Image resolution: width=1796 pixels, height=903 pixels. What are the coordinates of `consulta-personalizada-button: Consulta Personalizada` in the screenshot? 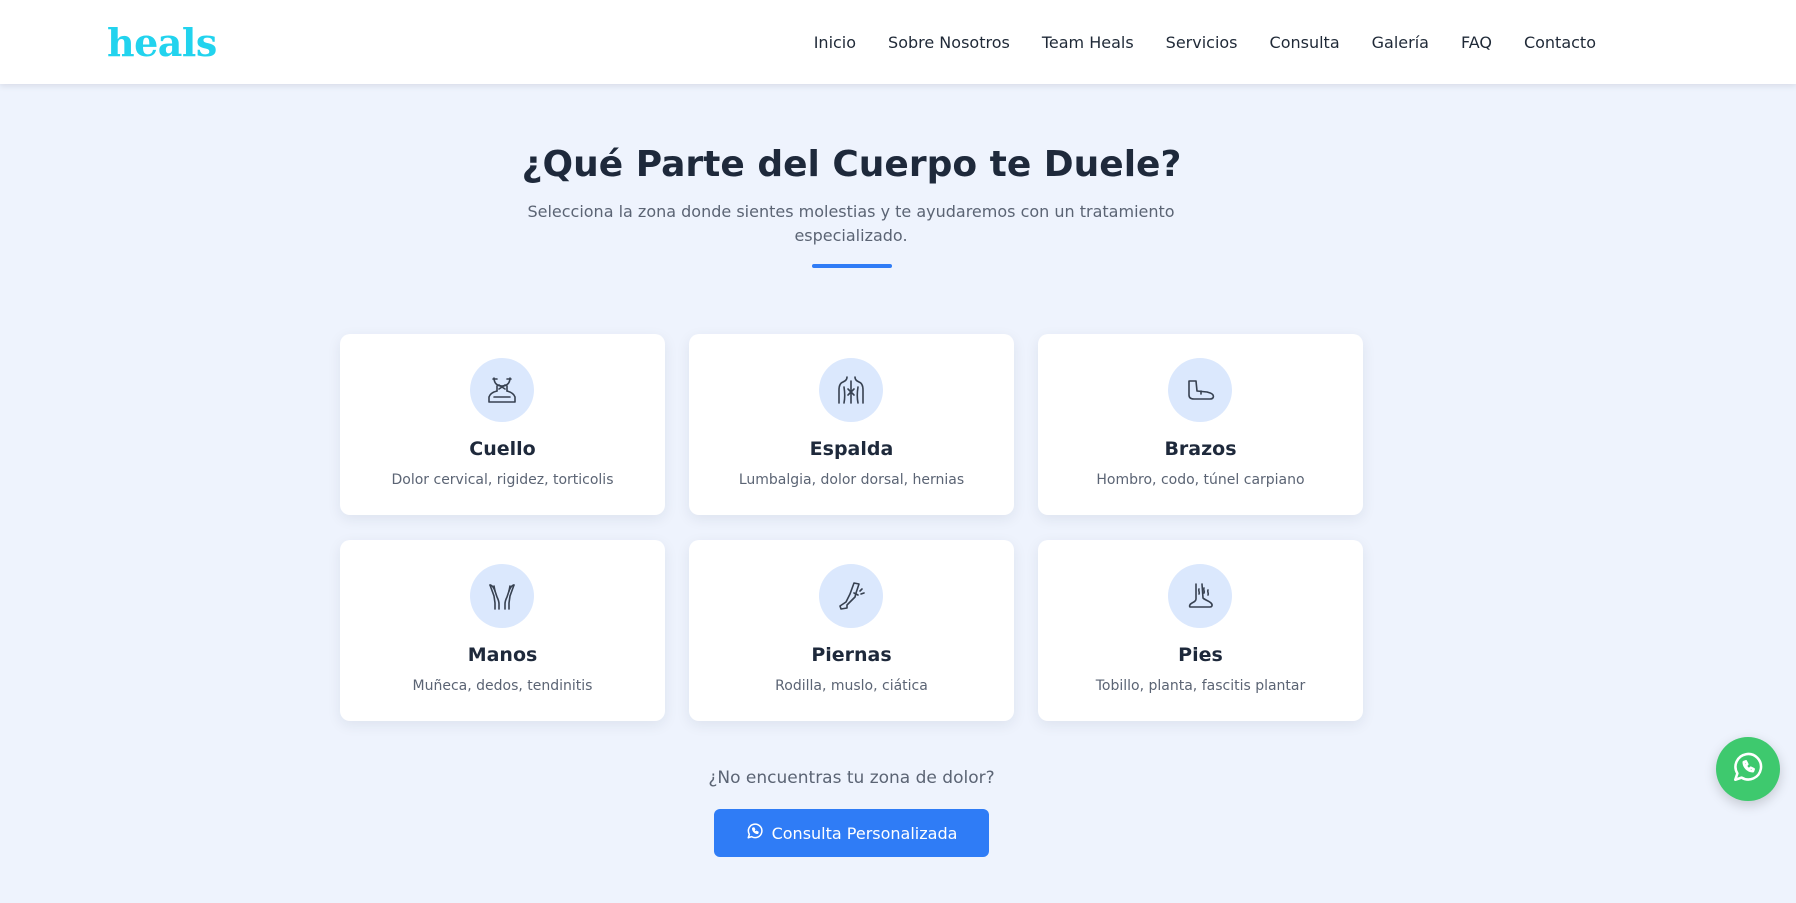 It's located at (851, 833).